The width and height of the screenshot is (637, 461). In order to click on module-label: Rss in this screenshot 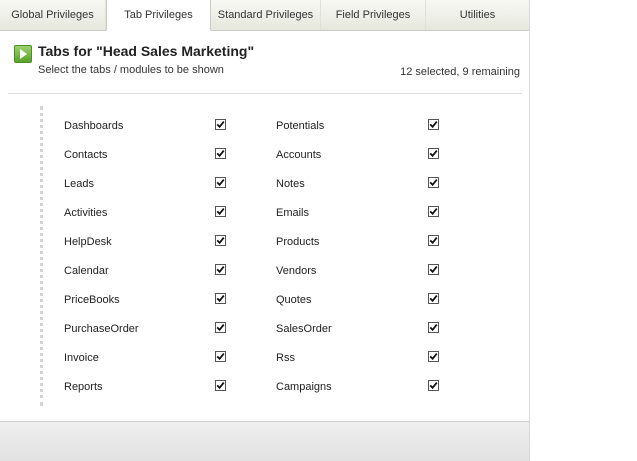, I will do `click(285, 358)`.